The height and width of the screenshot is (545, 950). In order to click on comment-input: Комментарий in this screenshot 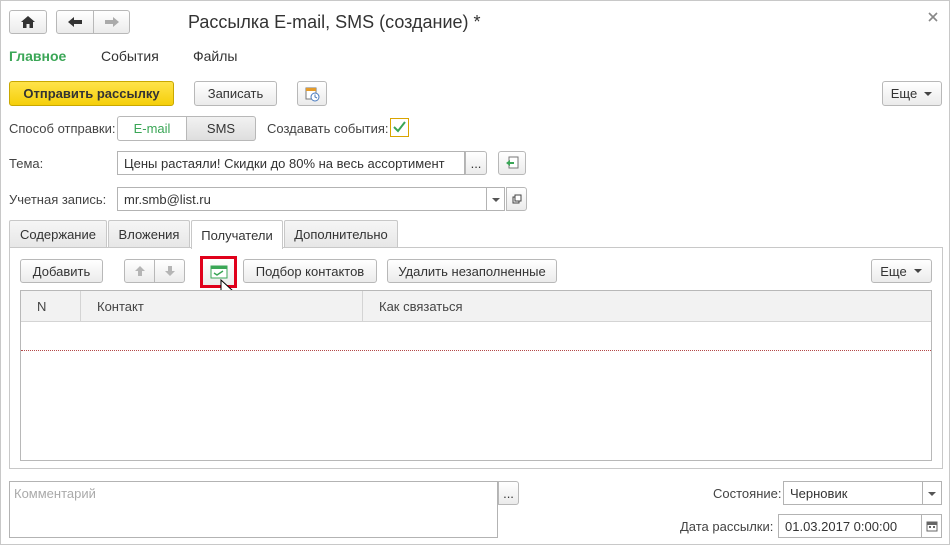, I will do `click(253, 509)`.